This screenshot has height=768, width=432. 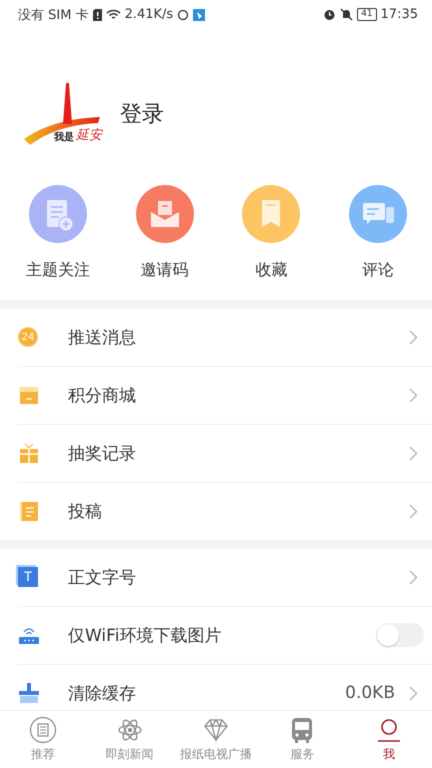 I want to click on carrier-text: 没有 SIM 卡, so click(x=53, y=15).